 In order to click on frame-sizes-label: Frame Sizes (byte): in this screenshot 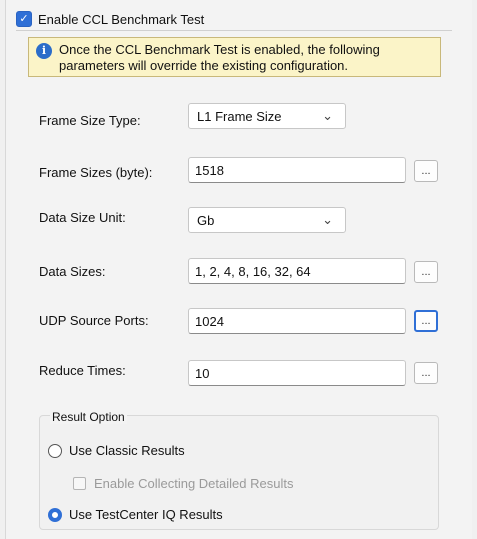, I will do `click(96, 172)`.